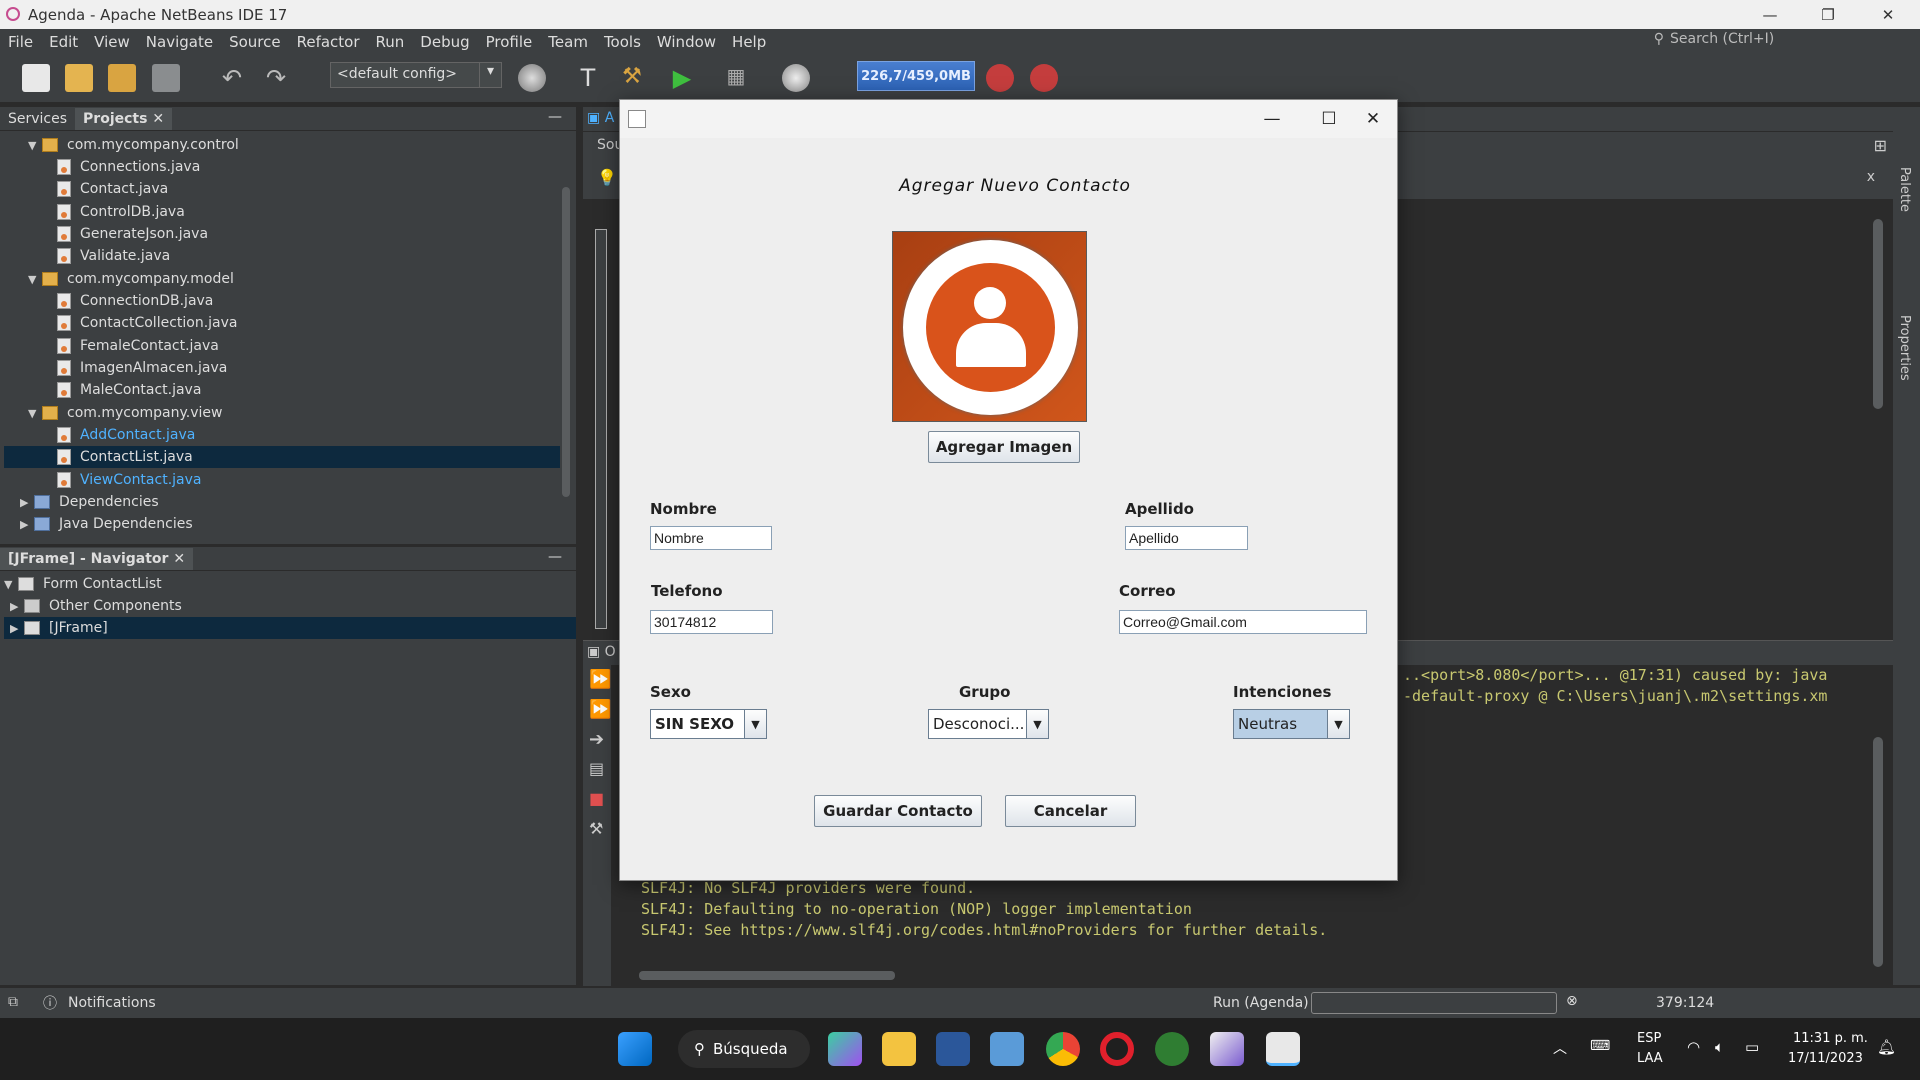 This screenshot has width=1920, height=1080. What do you see at coordinates (1186, 538) in the screenshot?
I see `apellido-field: Apellido` at bounding box center [1186, 538].